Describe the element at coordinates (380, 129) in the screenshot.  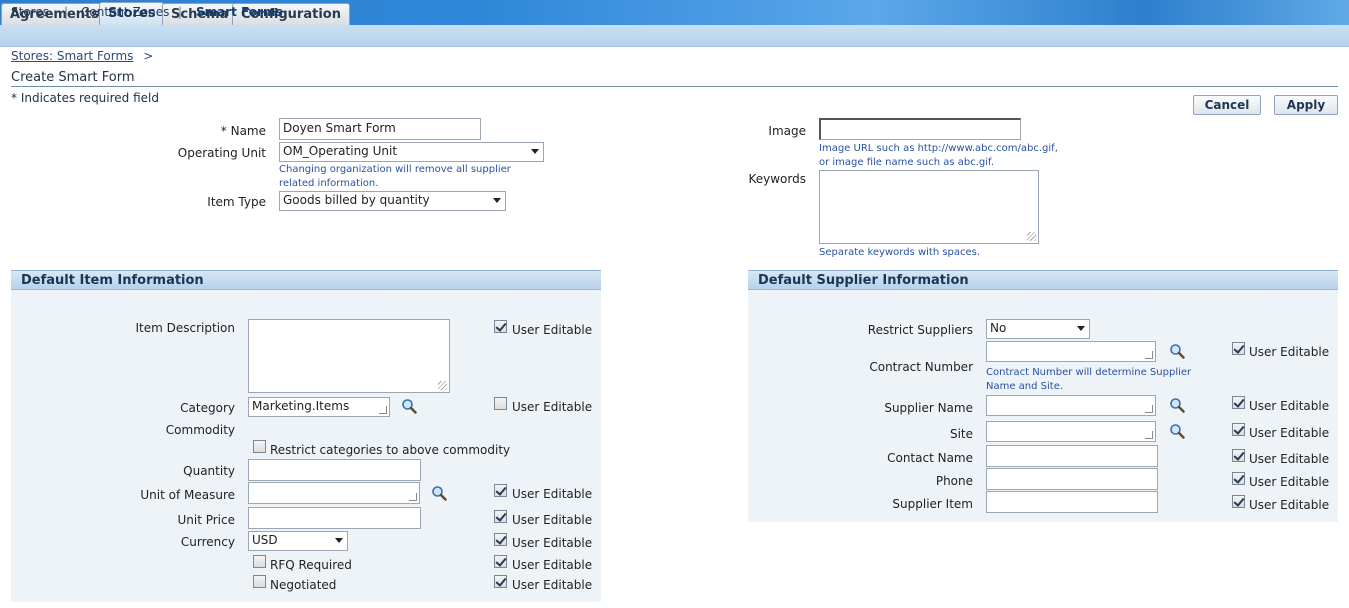
I see `name-input: Doyen Smart Form` at that location.